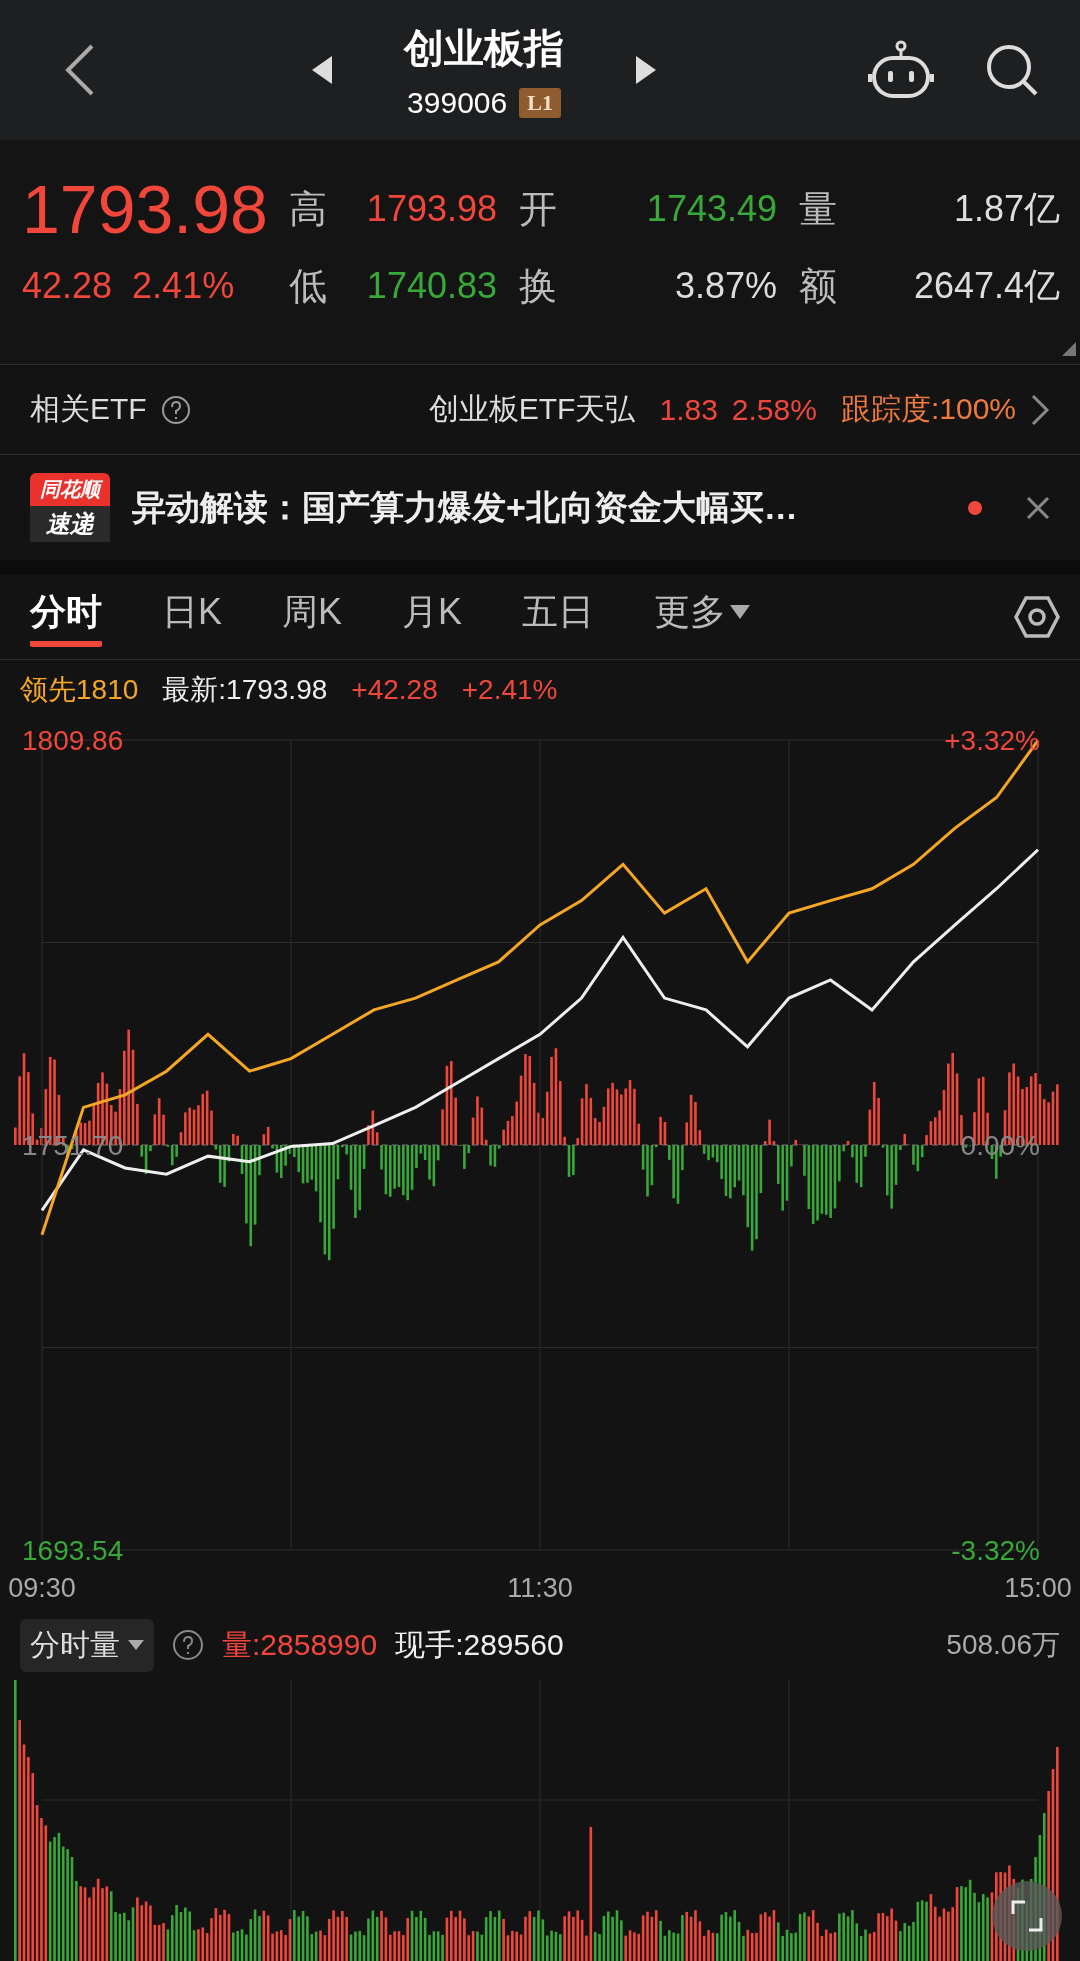 The image size is (1080, 1961). I want to click on corner-icon, so click(1069, 349).